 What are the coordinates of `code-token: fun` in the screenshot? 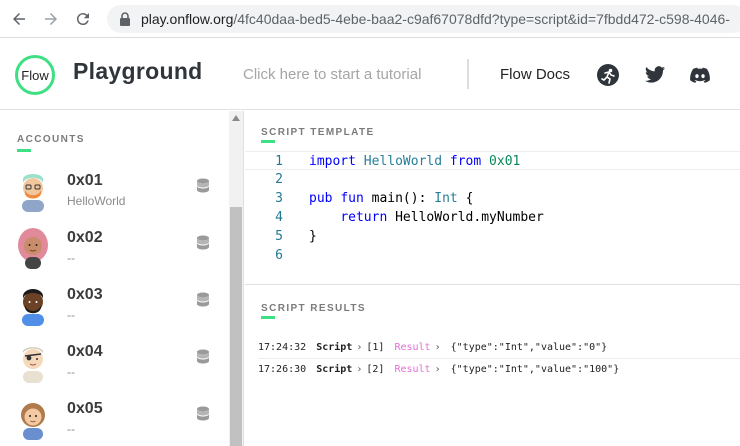 It's located at (352, 198).